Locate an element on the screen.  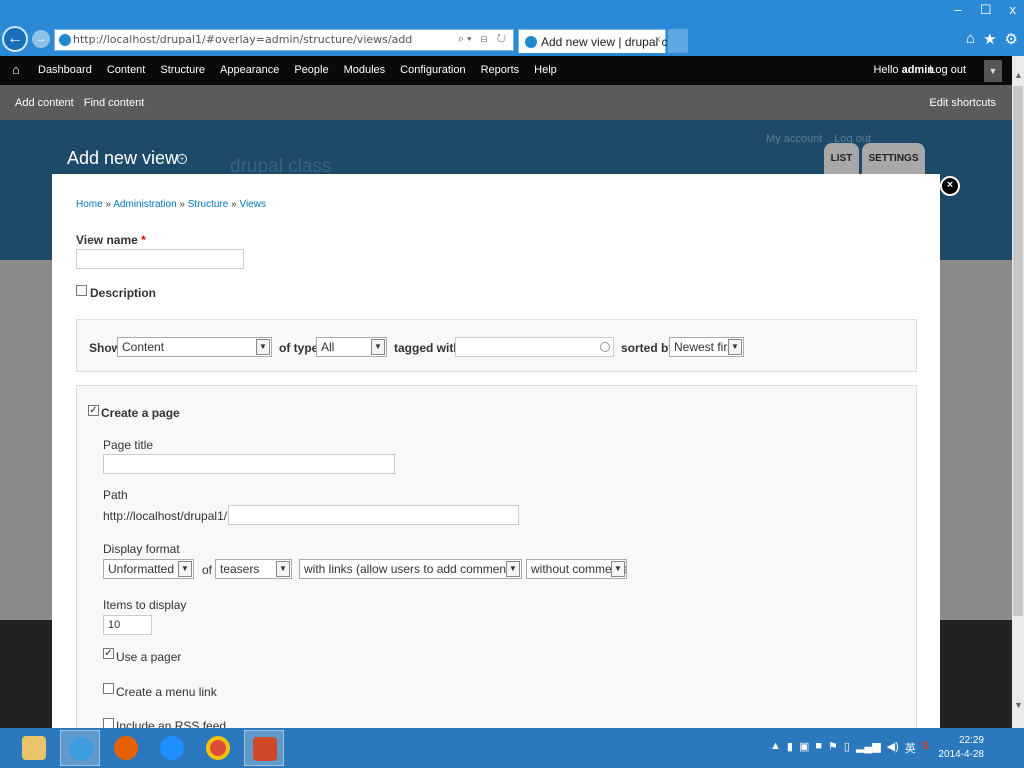
taskbar-powerpoint is located at coordinates (264, 748).